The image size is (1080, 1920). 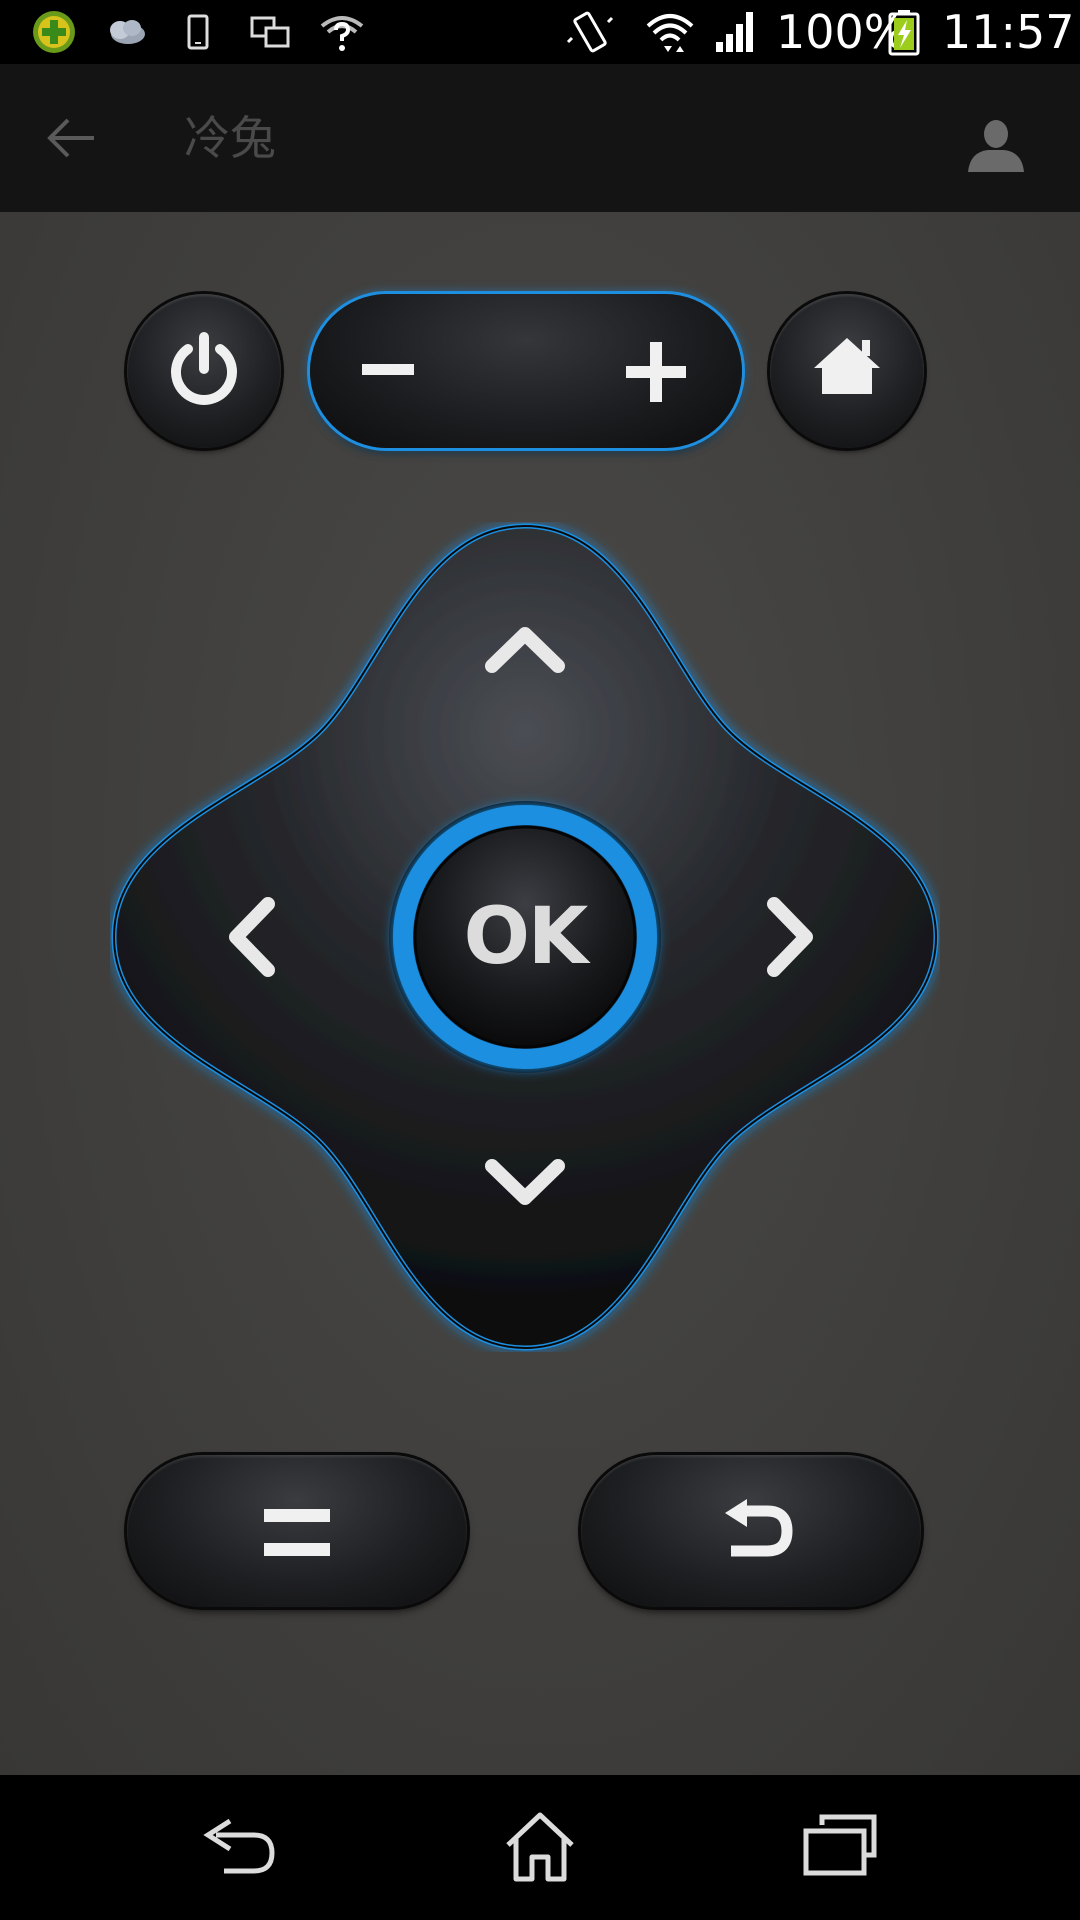 I want to click on nav-recents-button, so click(x=840, y=1850).